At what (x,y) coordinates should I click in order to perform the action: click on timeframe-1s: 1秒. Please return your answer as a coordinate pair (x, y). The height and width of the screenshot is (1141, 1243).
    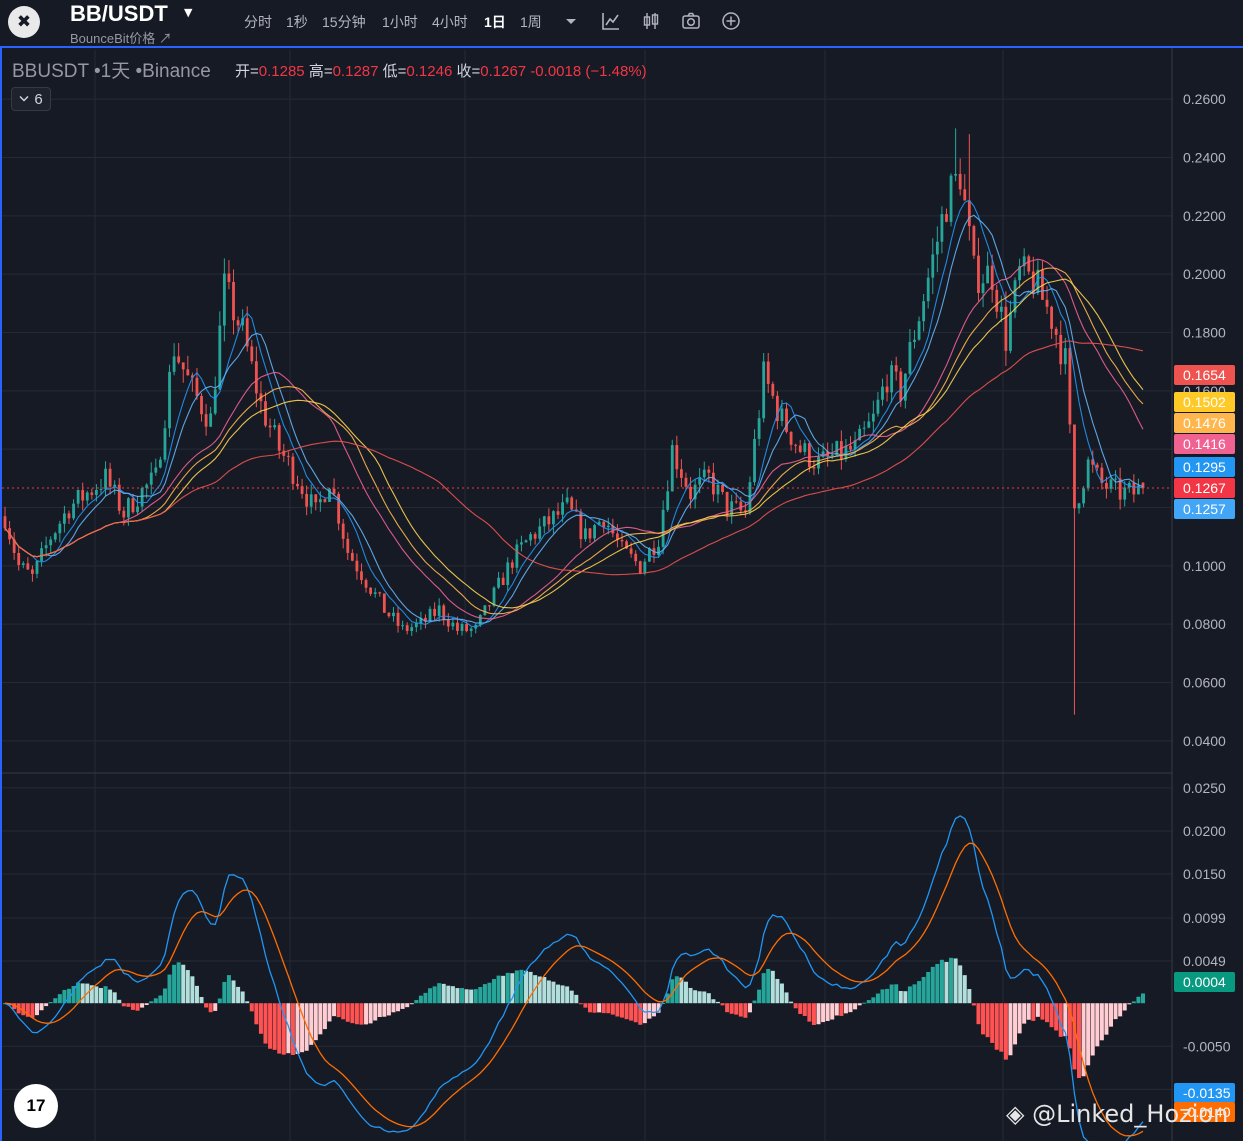
    Looking at the image, I should click on (297, 22).